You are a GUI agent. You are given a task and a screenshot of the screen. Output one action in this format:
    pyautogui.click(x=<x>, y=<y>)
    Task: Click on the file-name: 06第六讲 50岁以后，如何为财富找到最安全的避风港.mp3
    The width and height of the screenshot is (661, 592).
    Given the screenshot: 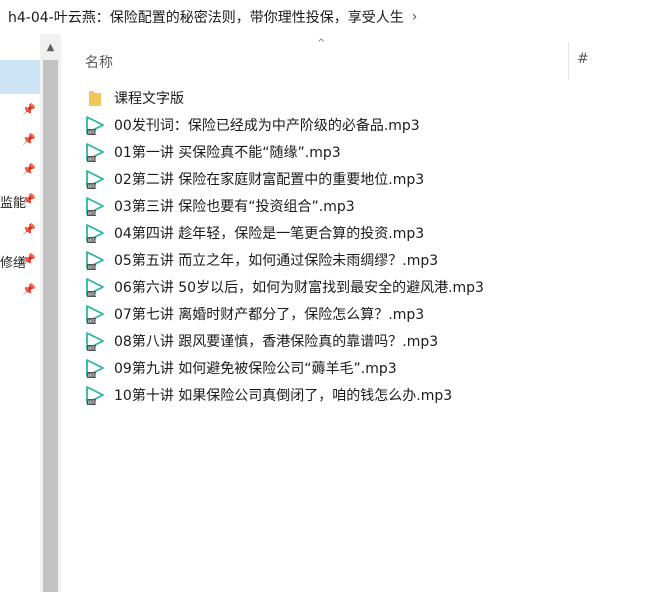 What is the action you would take?
    pyautogui.click(x=299, y=287)
    